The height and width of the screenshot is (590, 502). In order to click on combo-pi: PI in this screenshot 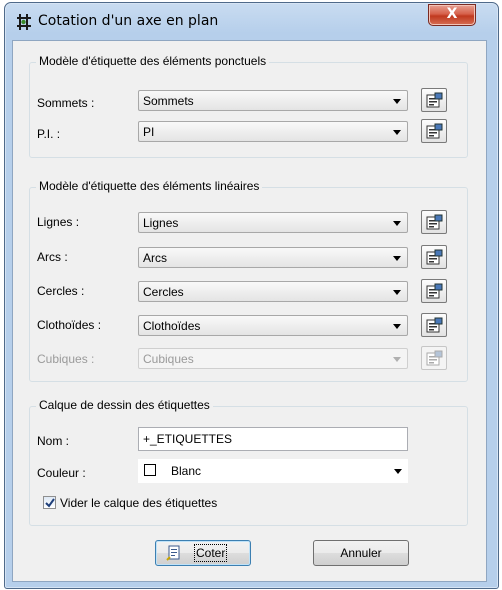, I will do `click(273, 131)`.